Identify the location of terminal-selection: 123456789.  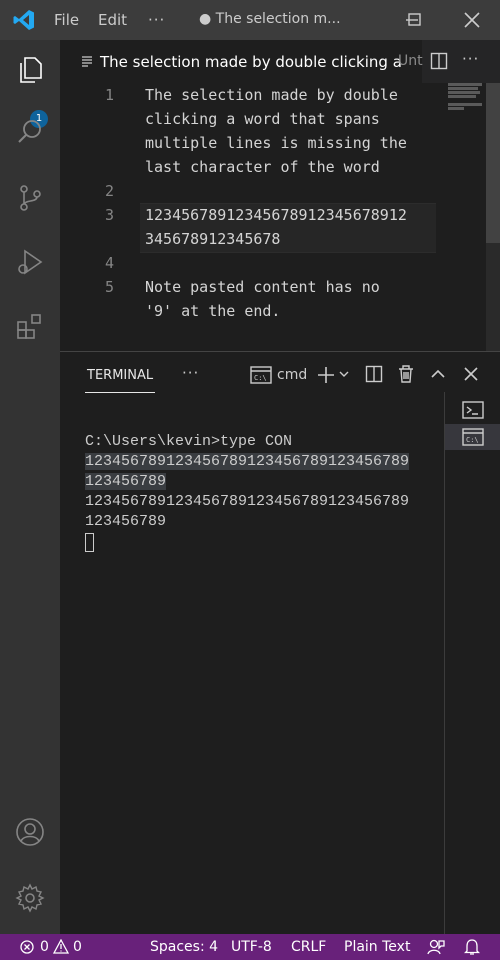
(126, 481).